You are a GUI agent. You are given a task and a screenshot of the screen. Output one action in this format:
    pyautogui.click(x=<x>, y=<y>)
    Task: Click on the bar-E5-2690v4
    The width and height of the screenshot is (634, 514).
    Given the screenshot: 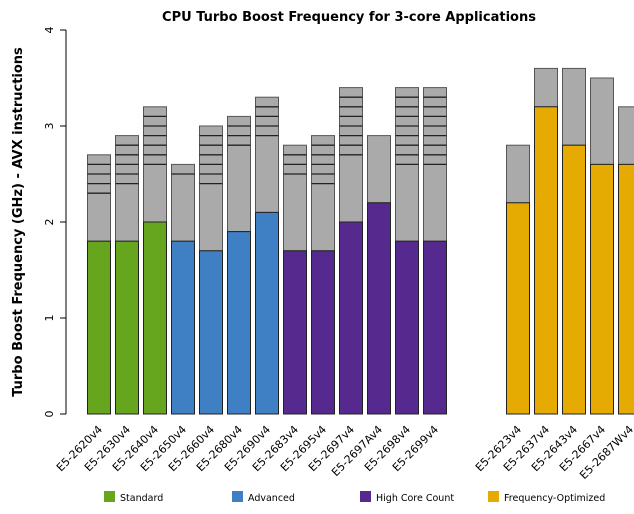 What is the action you would take?
    pyautogui.click(x=267, y=255)
    